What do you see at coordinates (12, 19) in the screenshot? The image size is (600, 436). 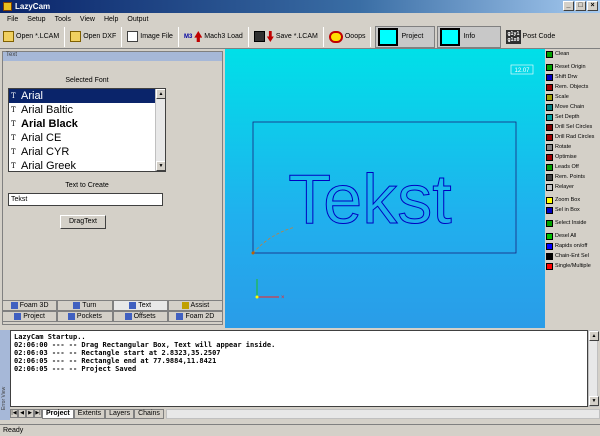 I see `menu-file: File` at bounding box center [12, 19].